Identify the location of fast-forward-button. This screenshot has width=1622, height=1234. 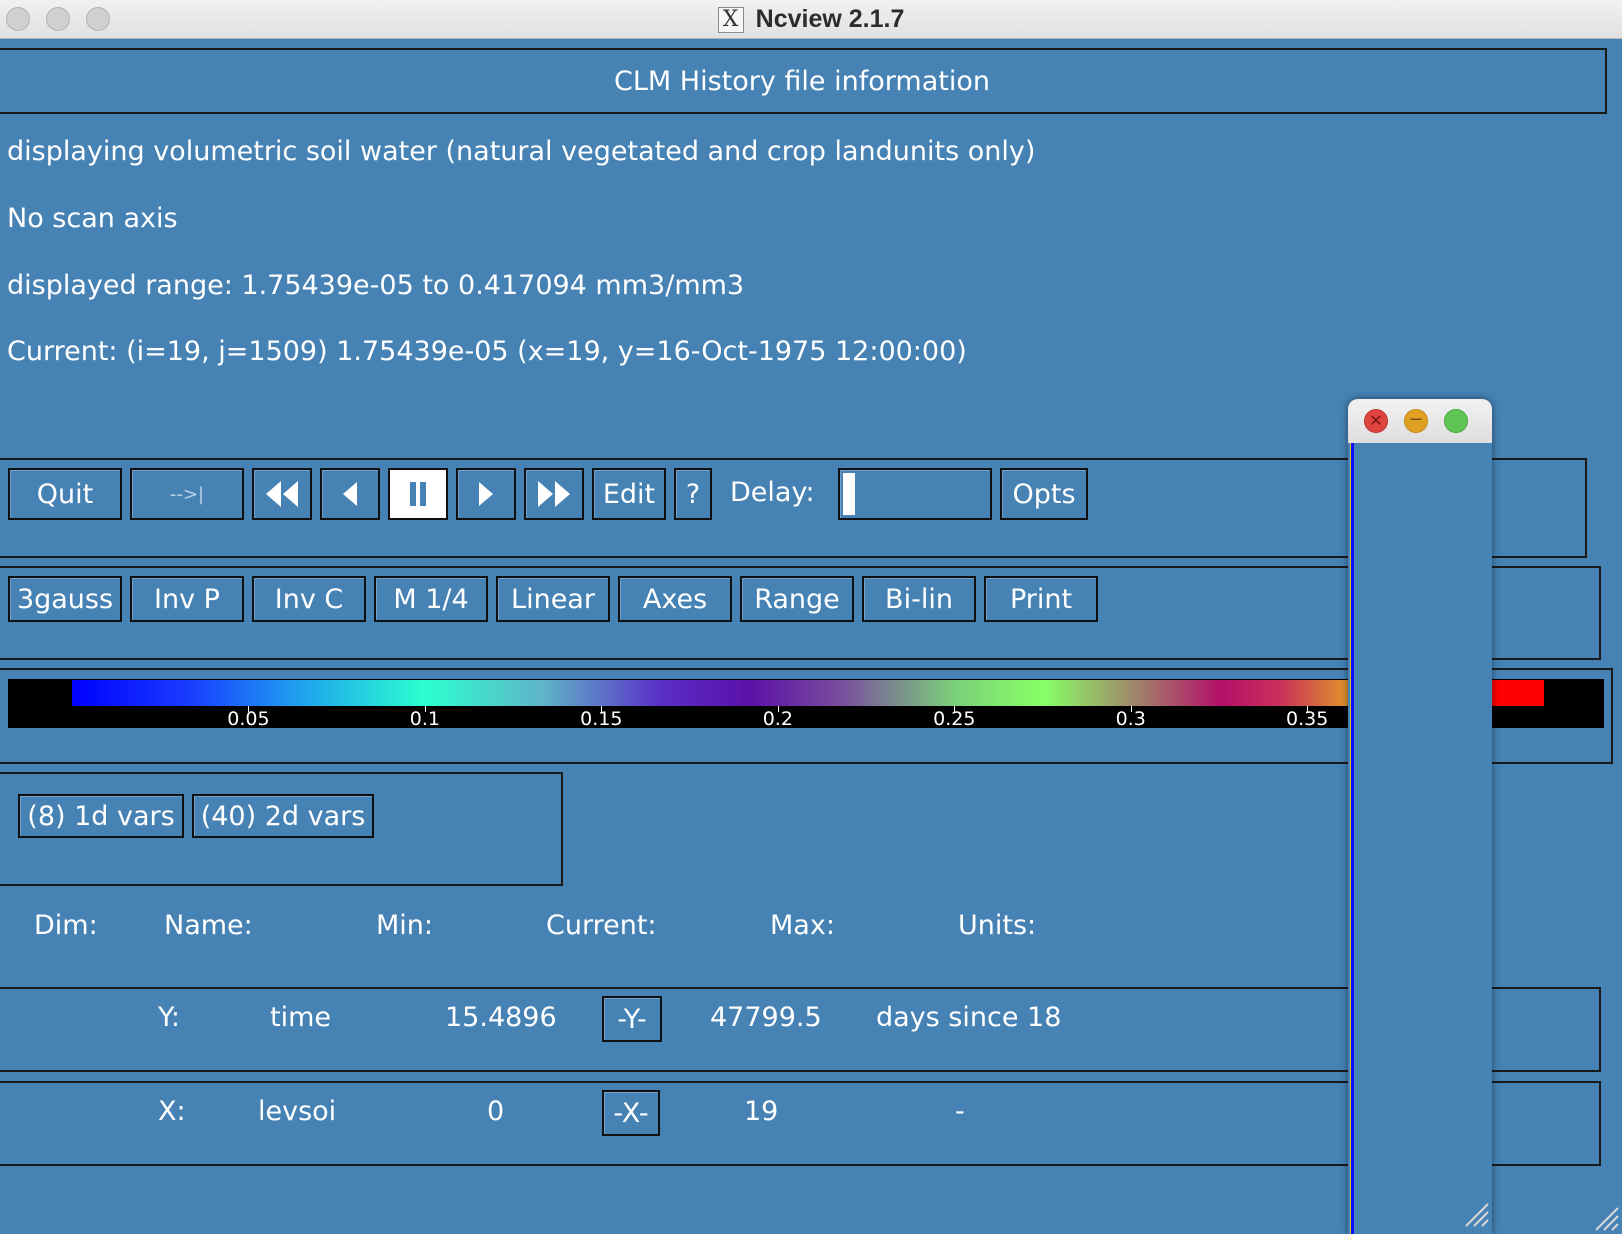
(554, 494).